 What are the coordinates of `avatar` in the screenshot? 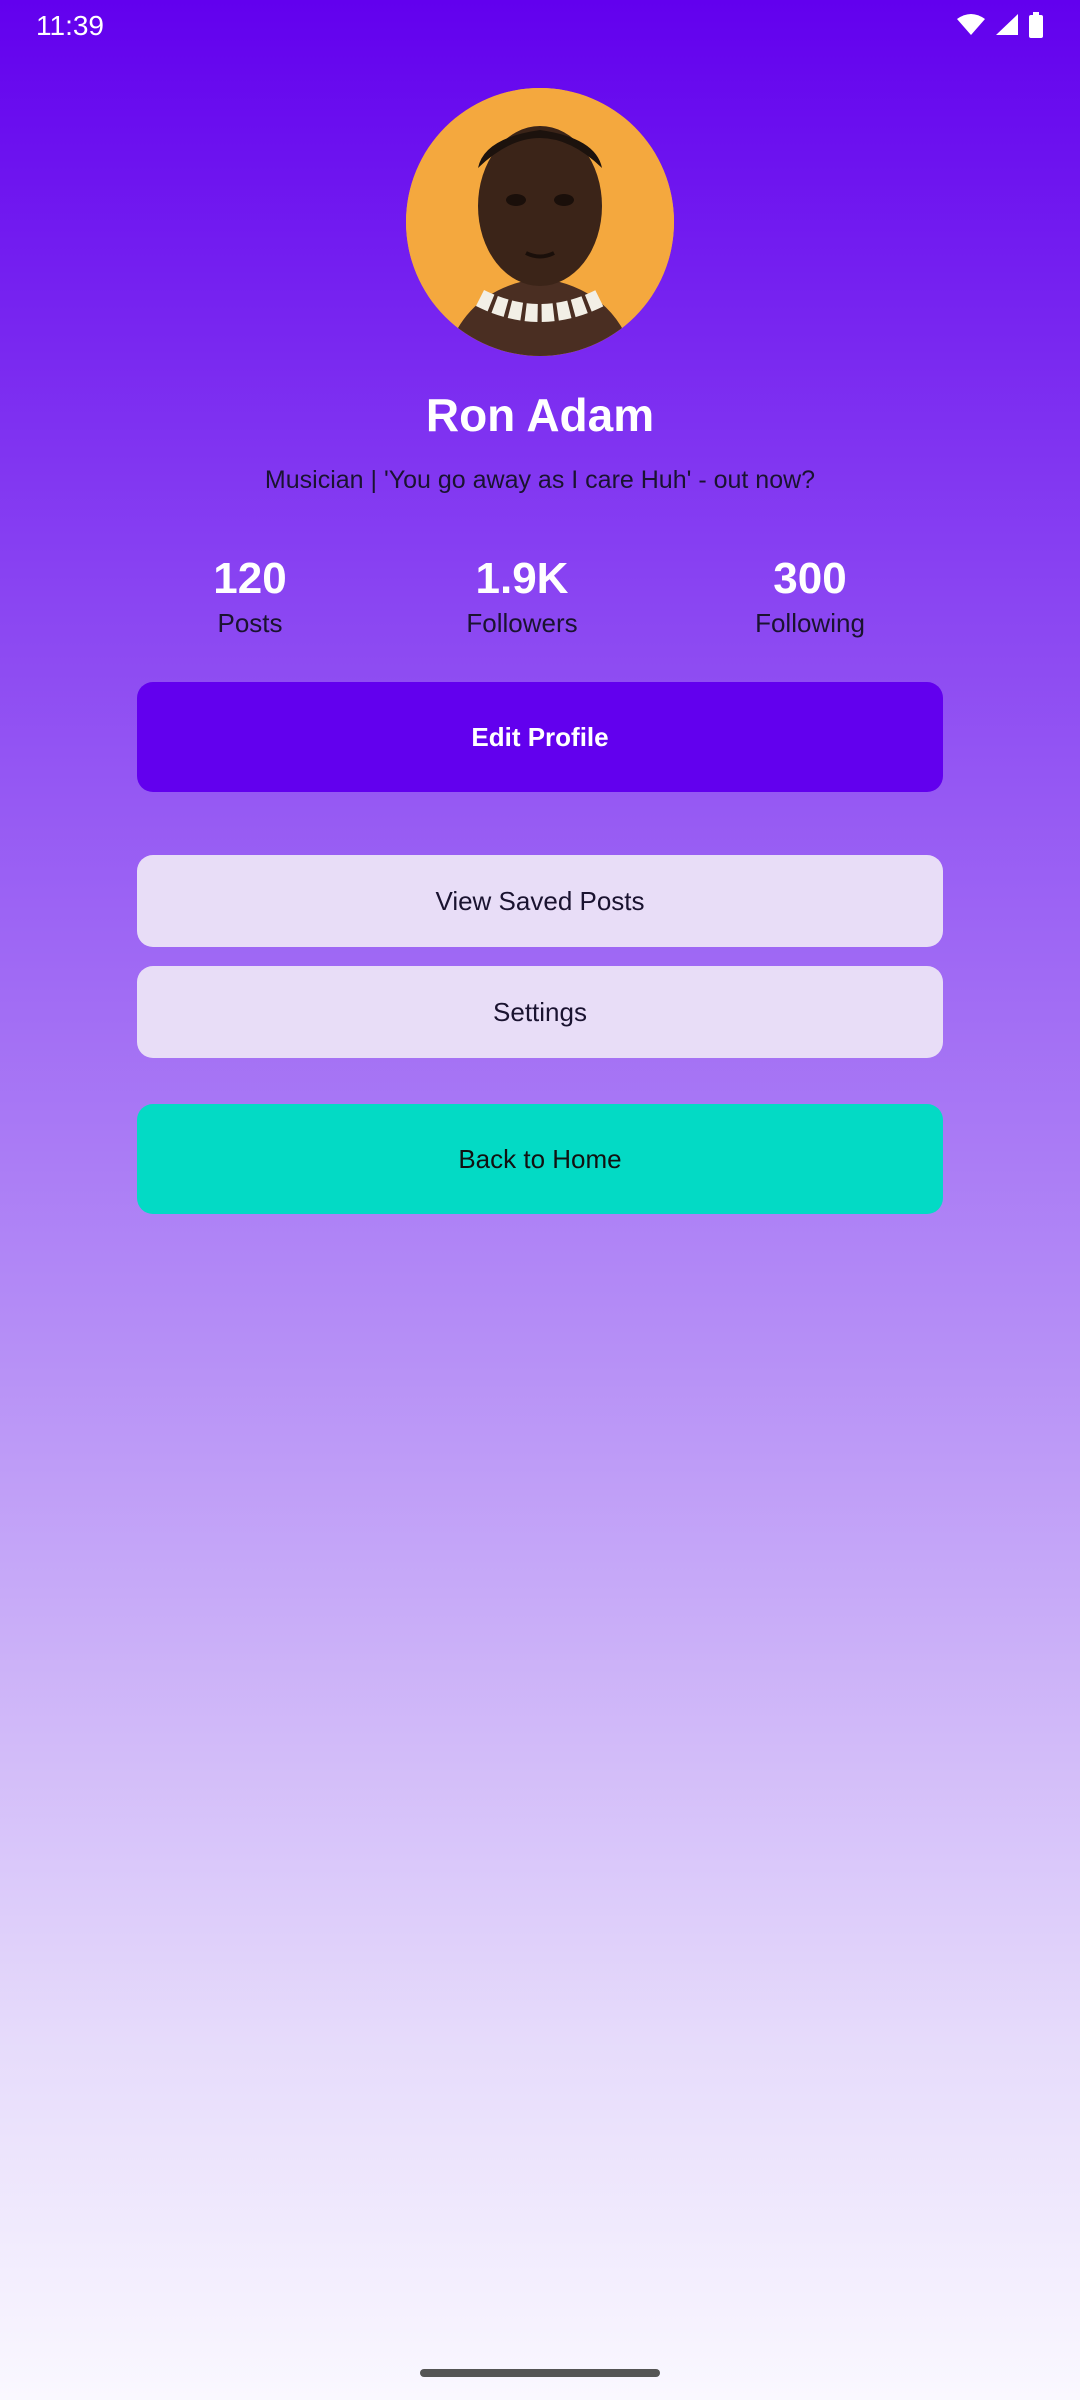 It's located at (540, 222).